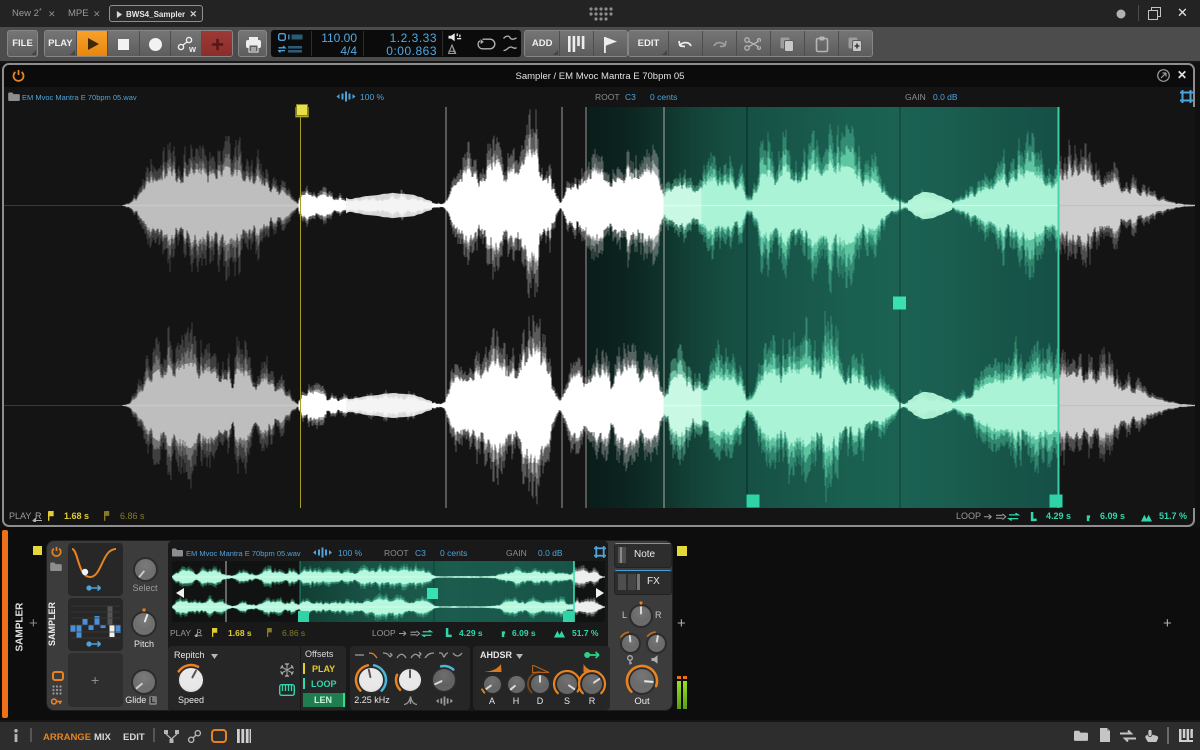 This screenshot has height=750, width=1200. I want to click on svg-text: w, so click(192, 48).